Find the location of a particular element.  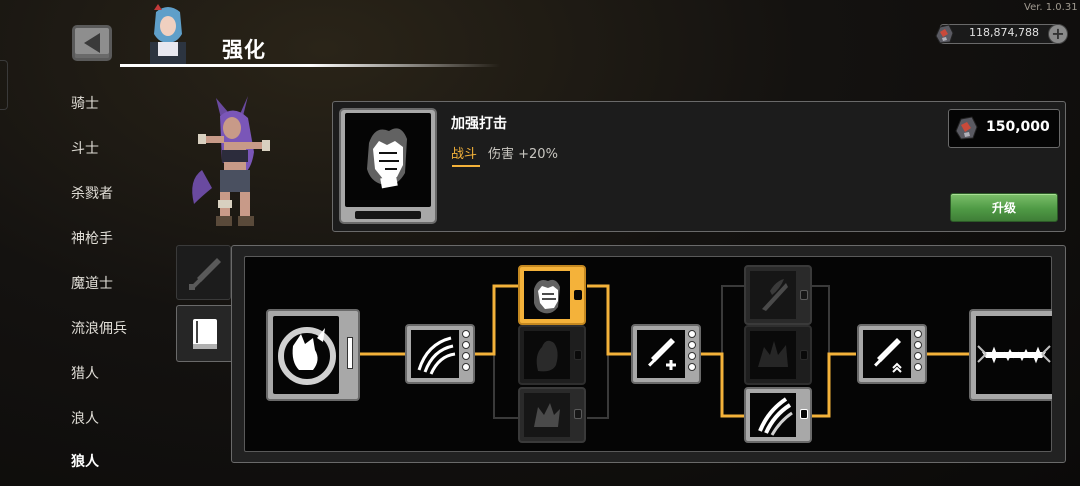

skill-category: 战斗 is located at coordinates (464, 154).